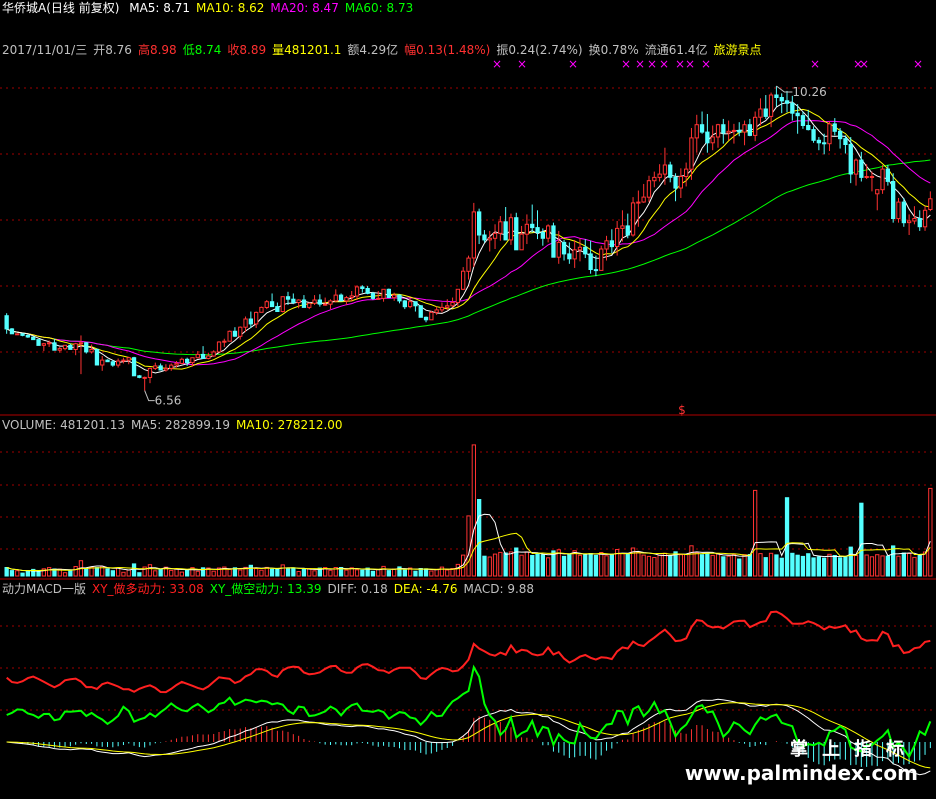 Image resolution: width=936 pixels, height=799 pixels. What do you see at coordinates (682, 410) in the screenshot?
I see `dividend-marker: $` at bounding box center [682, 410].